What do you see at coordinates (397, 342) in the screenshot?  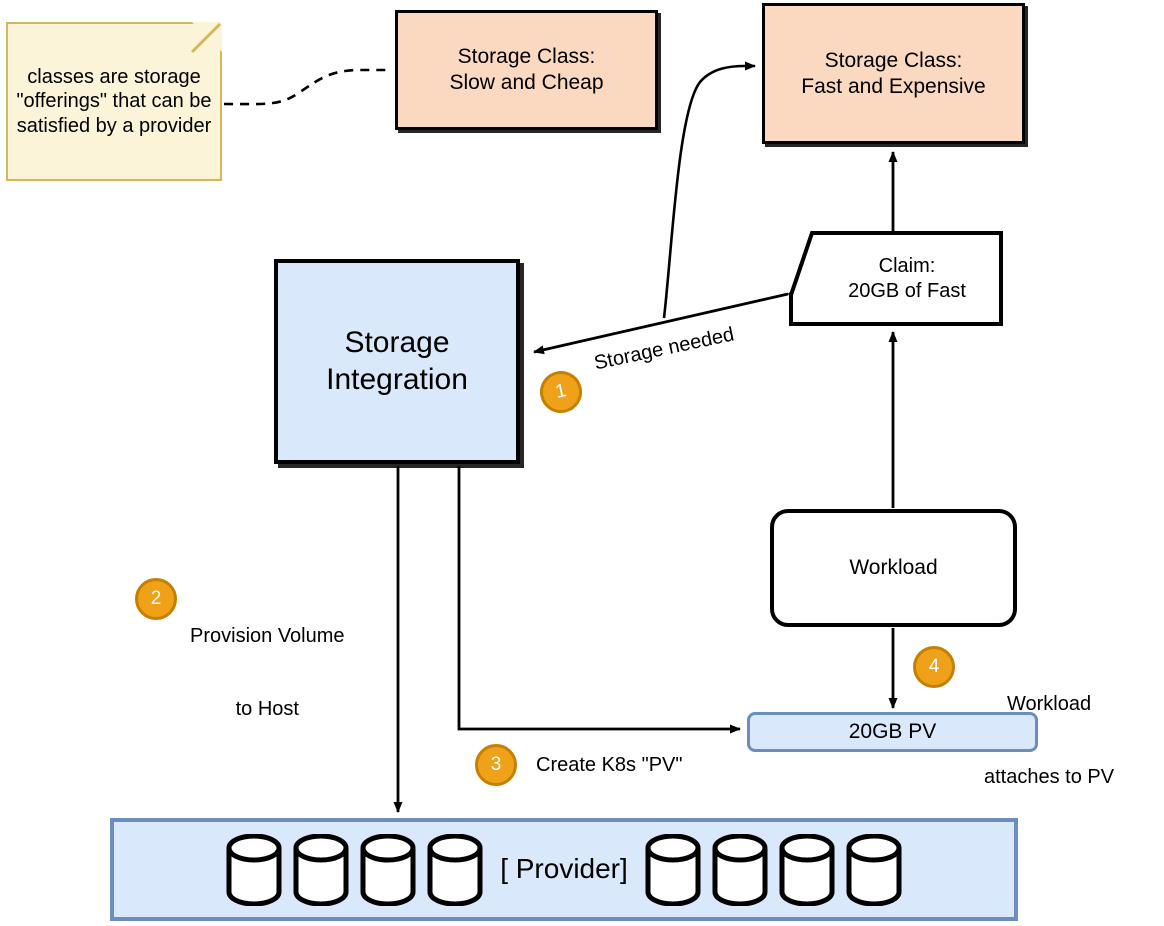 I see `storage-integration-line1: Storage` at bounding box center [397, 342].